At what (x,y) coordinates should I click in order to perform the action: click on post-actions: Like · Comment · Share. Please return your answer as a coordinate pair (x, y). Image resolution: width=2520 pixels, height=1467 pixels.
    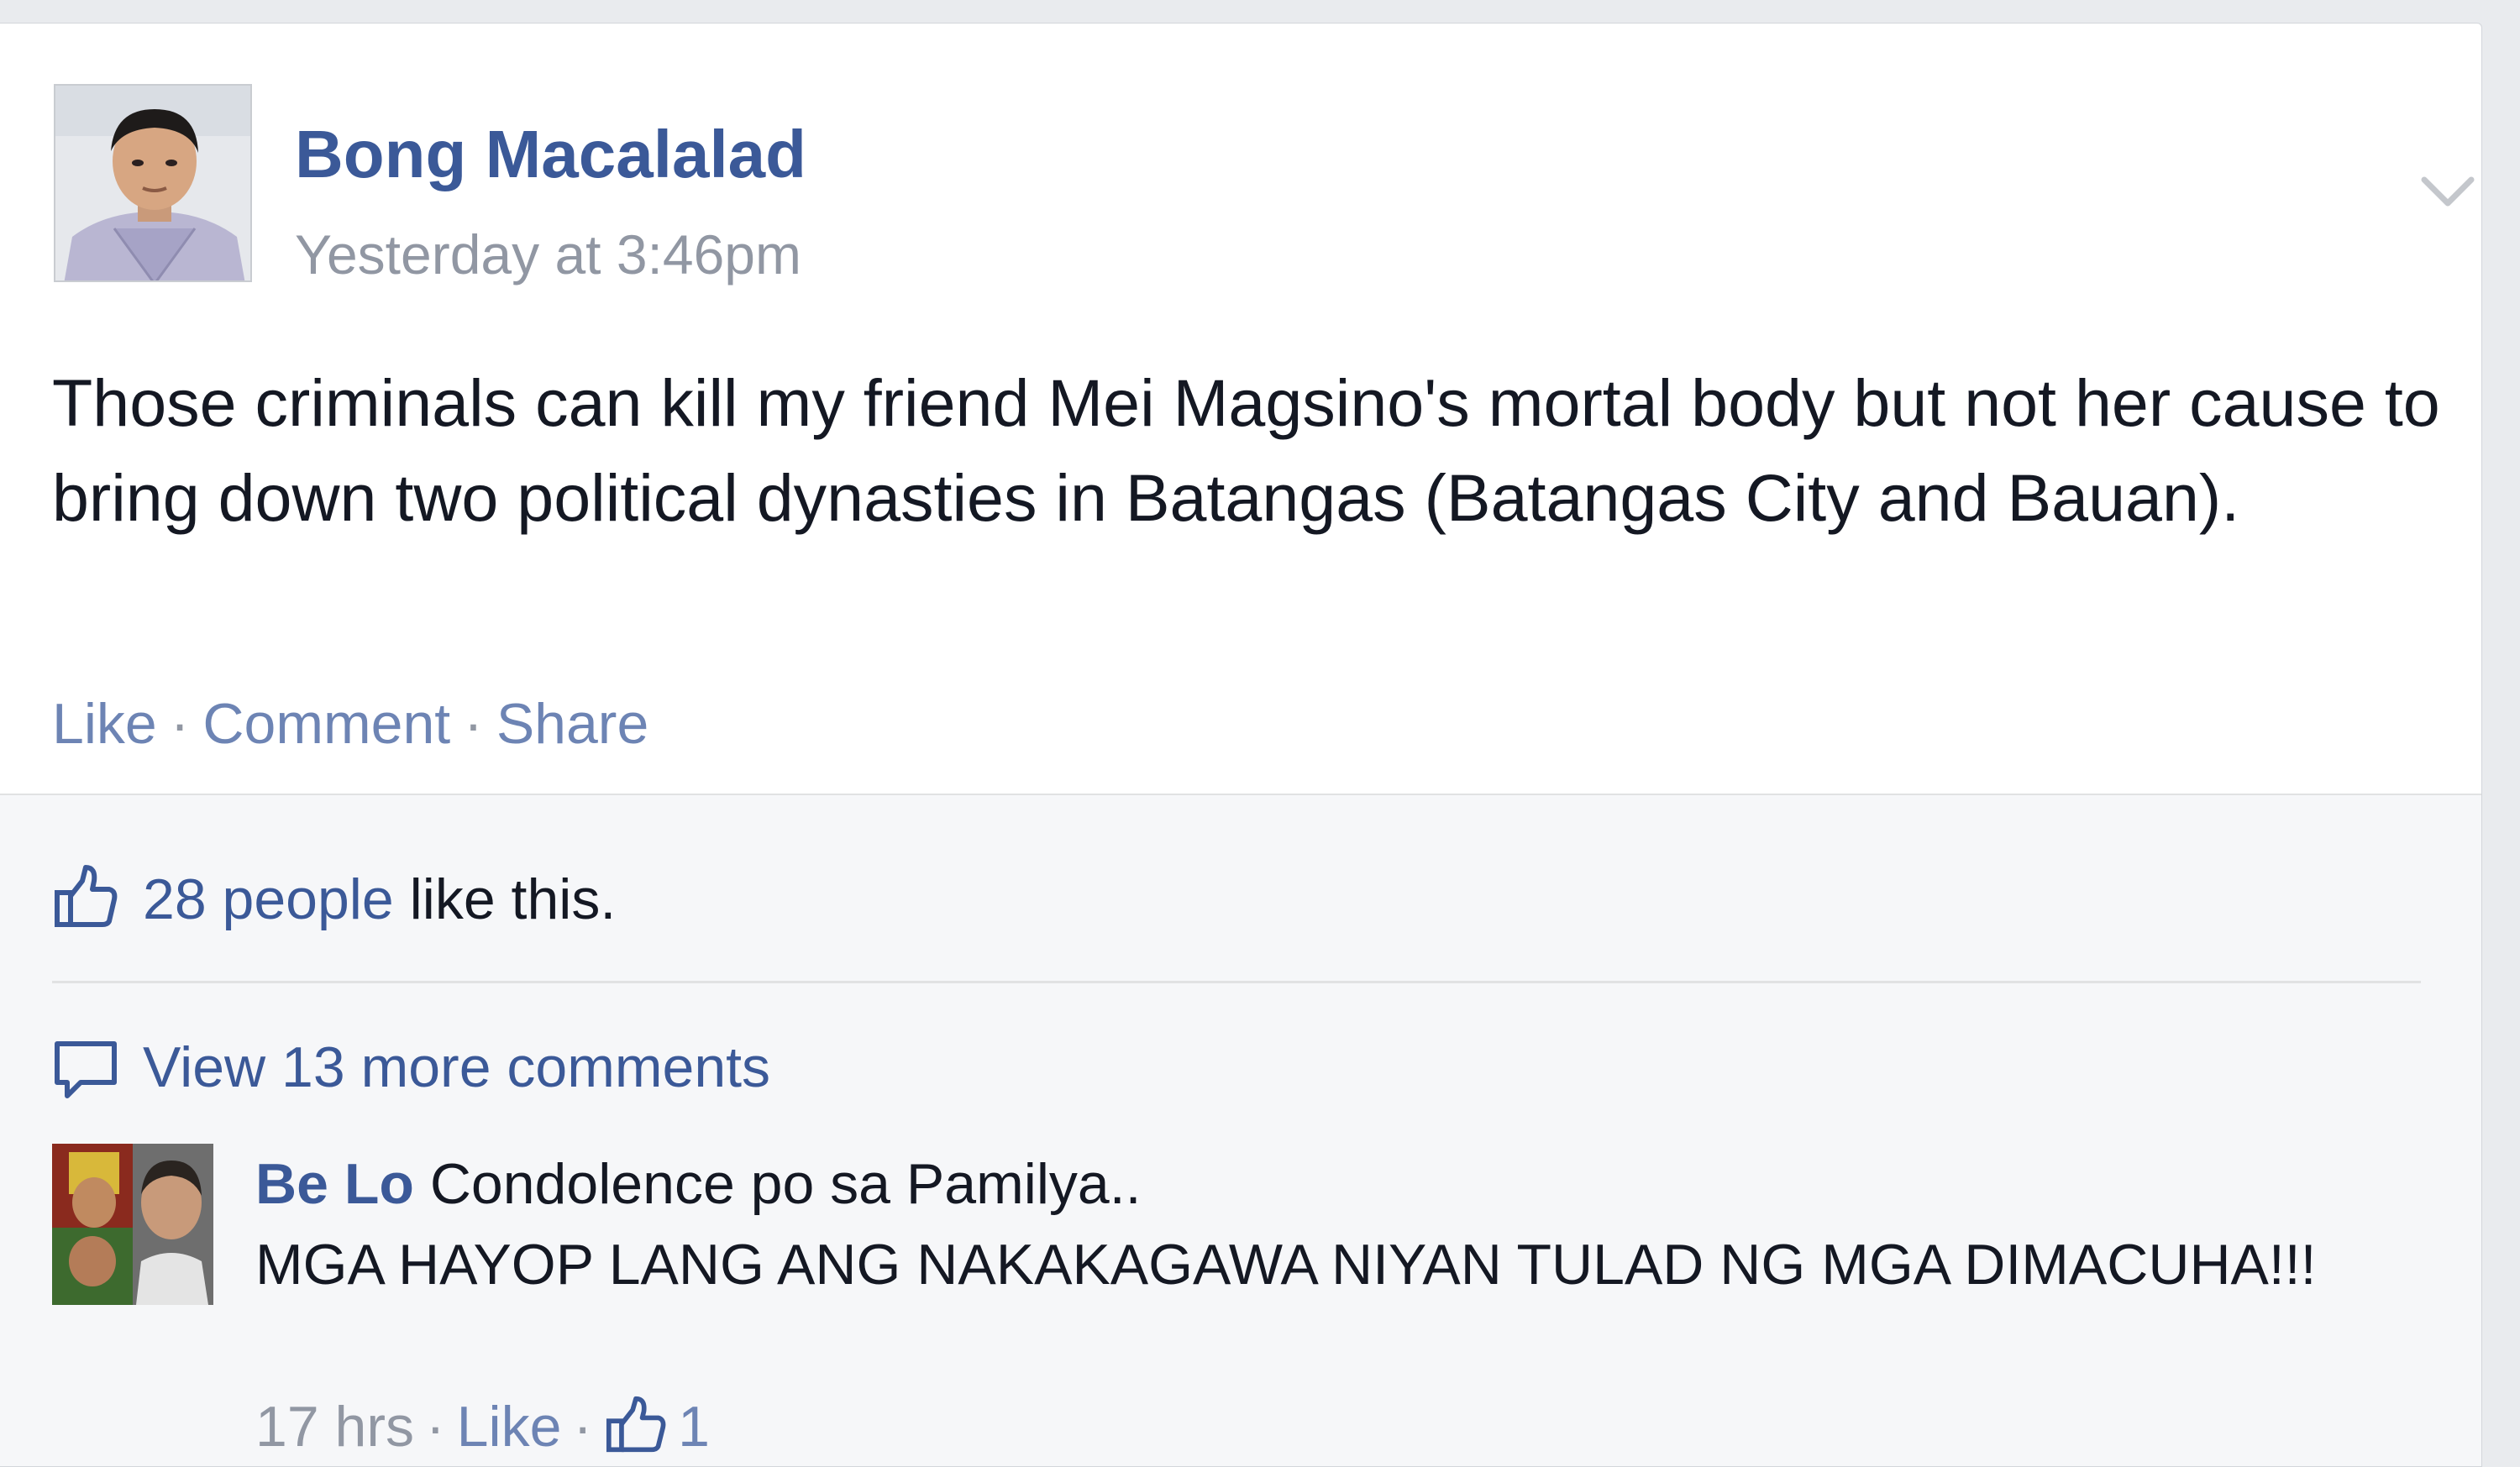
    Looking at the image, I should click on (350, 724).